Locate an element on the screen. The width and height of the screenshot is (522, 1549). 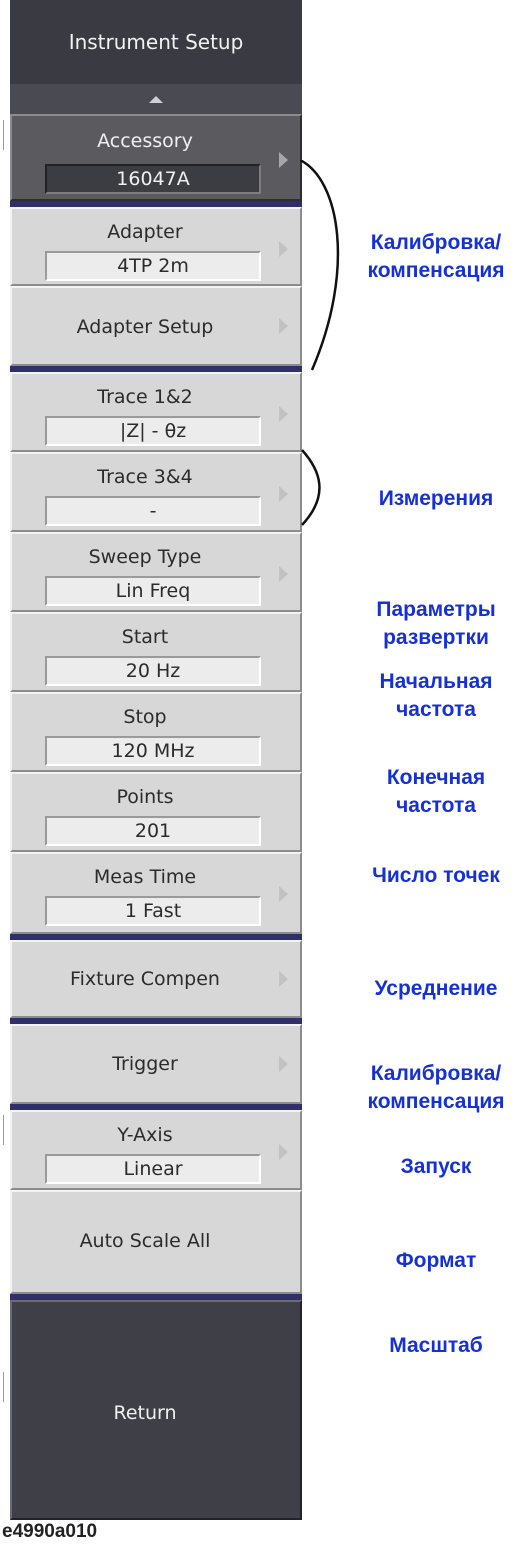
annotation-trigger: Запуск is located at coordinates (436, 1166).